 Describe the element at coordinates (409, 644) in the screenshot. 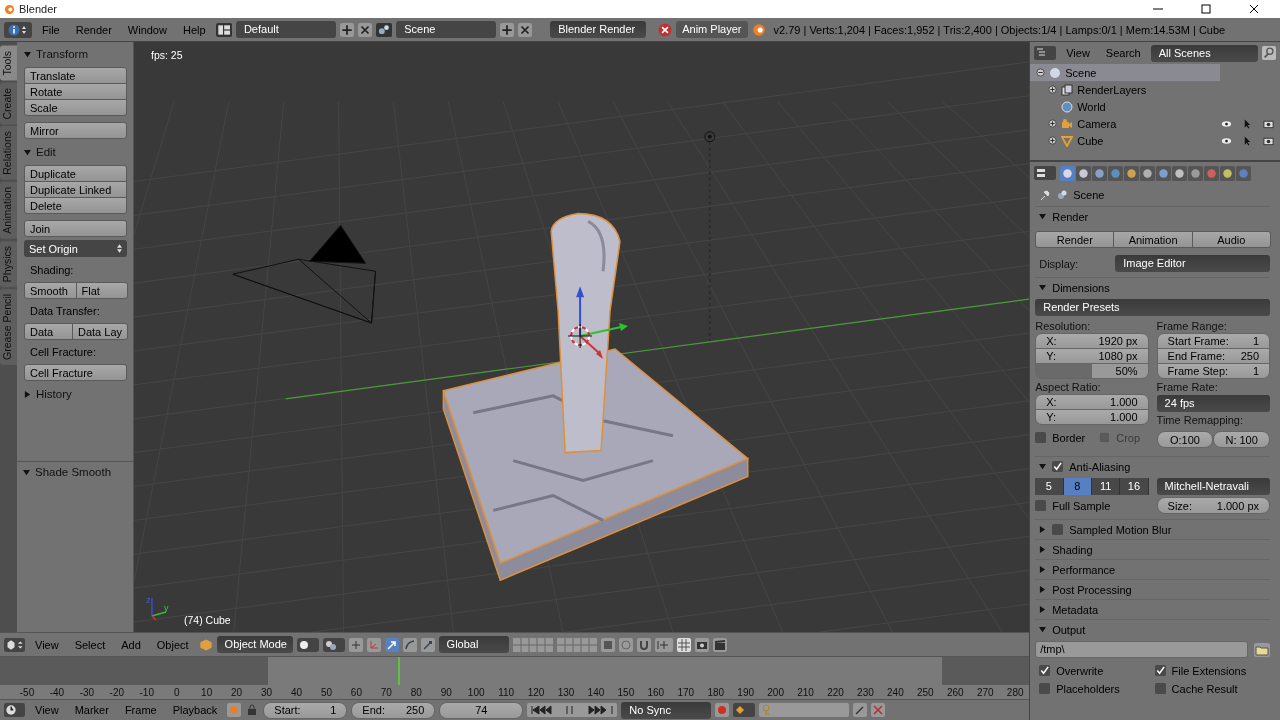

I see `rotate-icon` at that location.